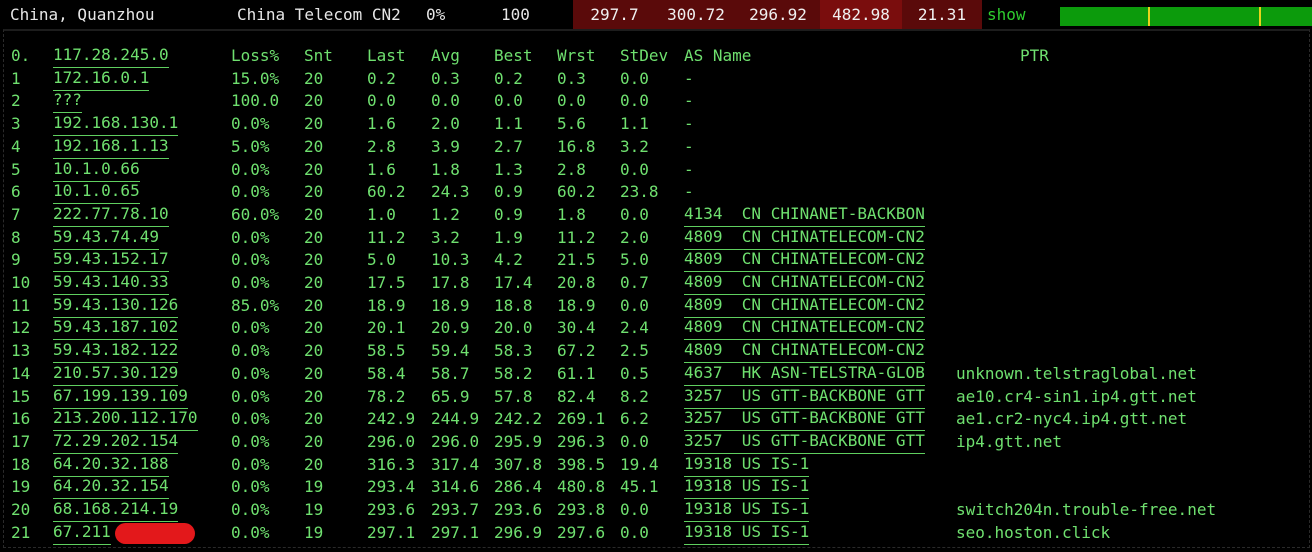 The image size is (1312, 552). What do you see at coordinates (513, 305) in the screenshot?
I see `hop-best: 18.8` at bounding box center [513, 305].